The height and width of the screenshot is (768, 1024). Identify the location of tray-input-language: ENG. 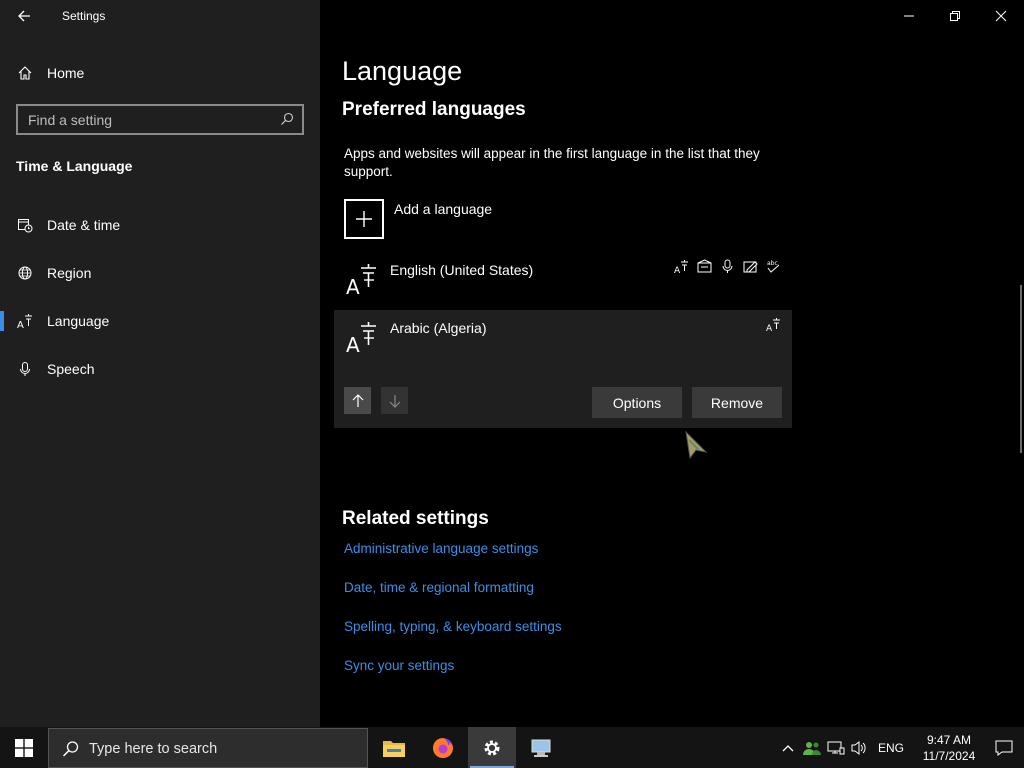
(891, 747).